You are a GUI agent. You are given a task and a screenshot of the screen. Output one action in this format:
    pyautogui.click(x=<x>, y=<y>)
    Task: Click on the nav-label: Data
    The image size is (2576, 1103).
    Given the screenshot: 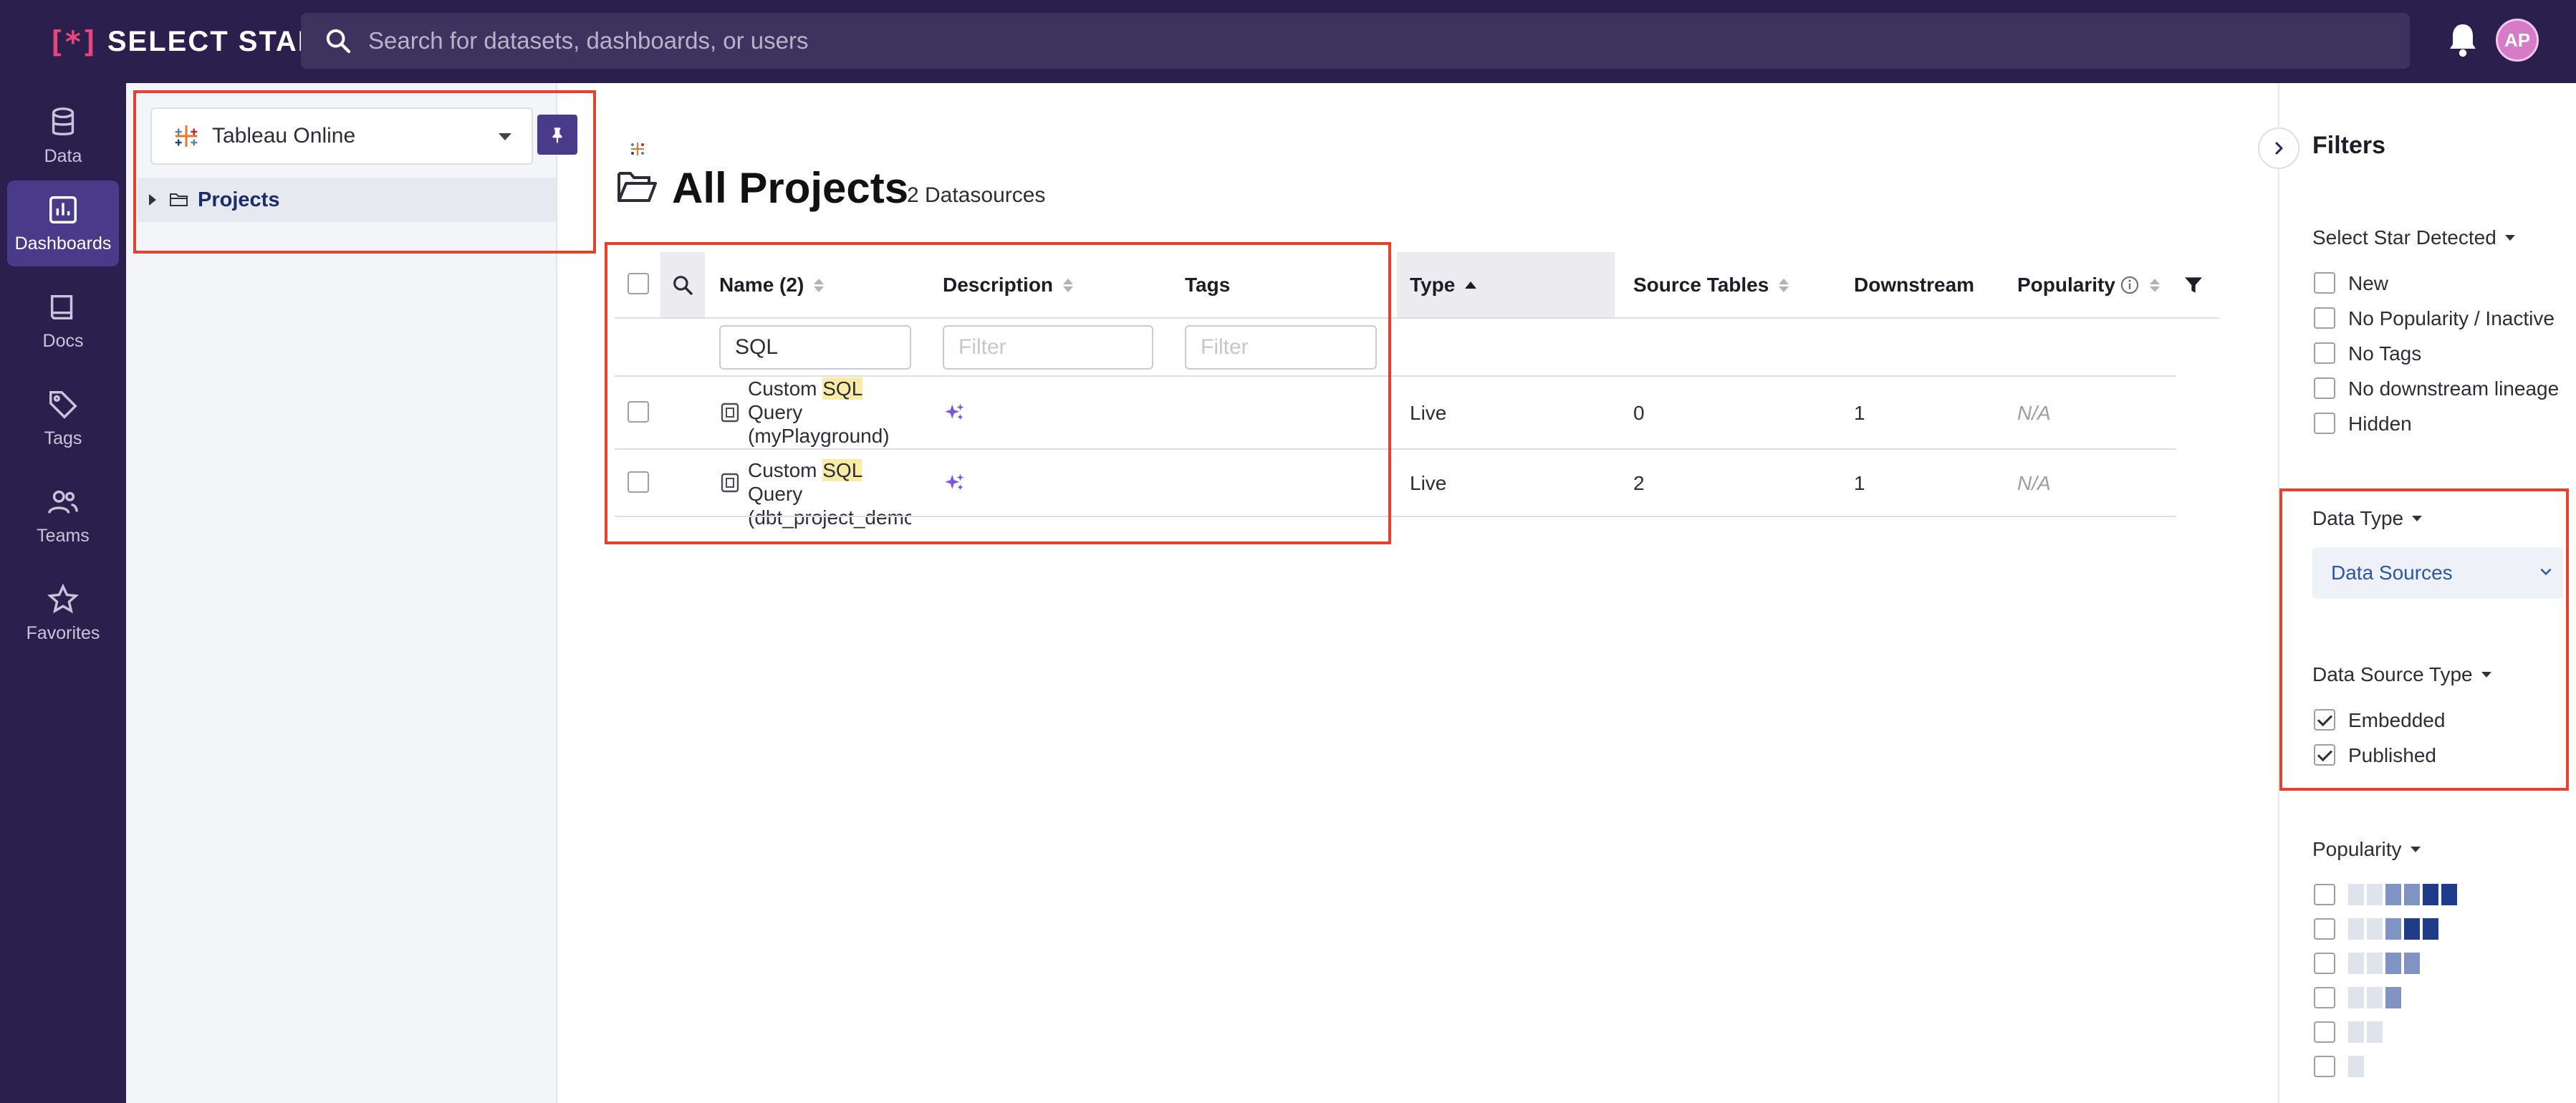 What is the action you would take?
    pyautogui.click(x=63, y=155)
    